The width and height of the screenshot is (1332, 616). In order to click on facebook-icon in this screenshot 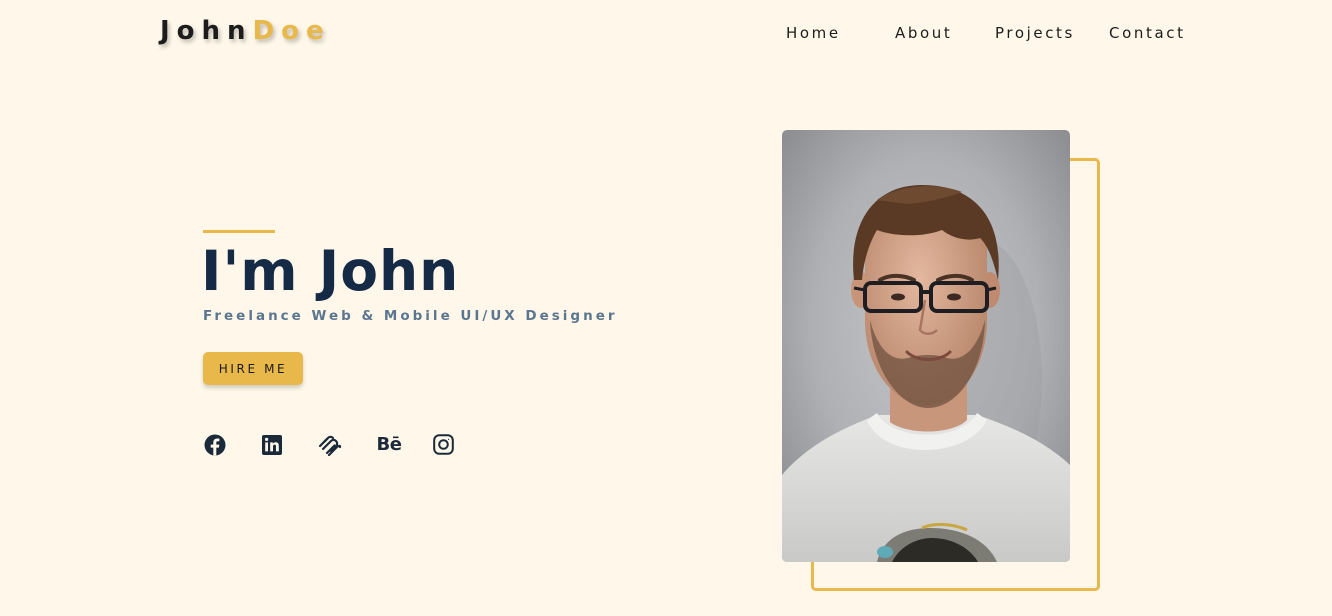, I will do `click(214, 444)`.